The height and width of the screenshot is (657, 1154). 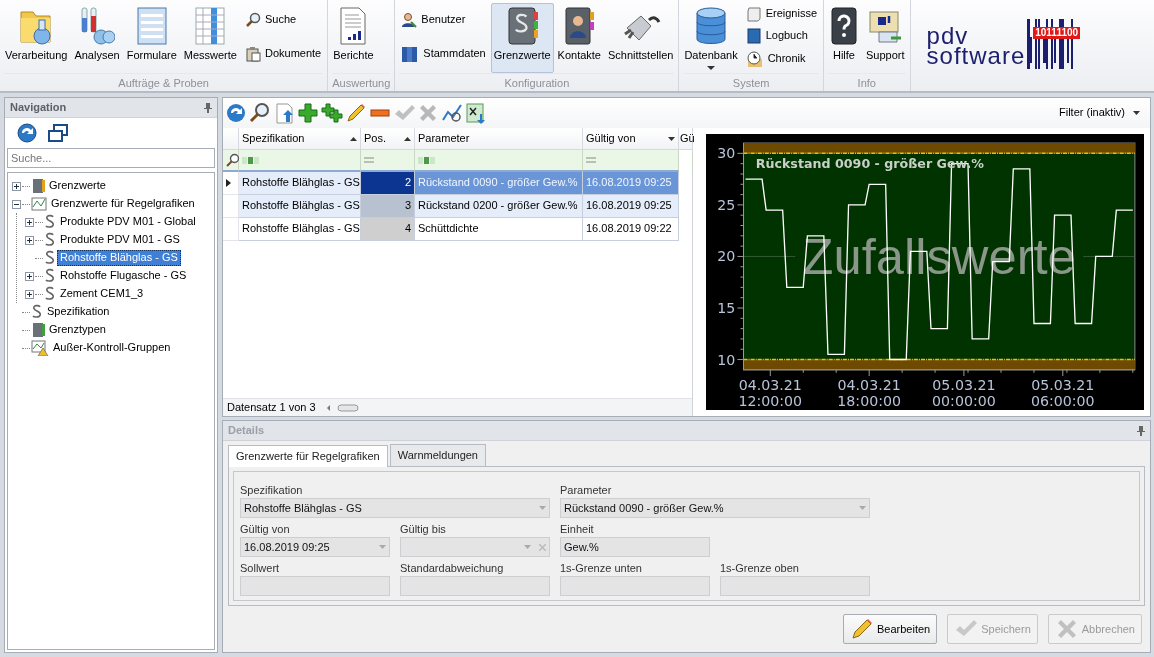 What do you see at coordinates (781, 59) in the screenshot?
I see `ribbon-button: Chronik` at bounding box center [781, 59].